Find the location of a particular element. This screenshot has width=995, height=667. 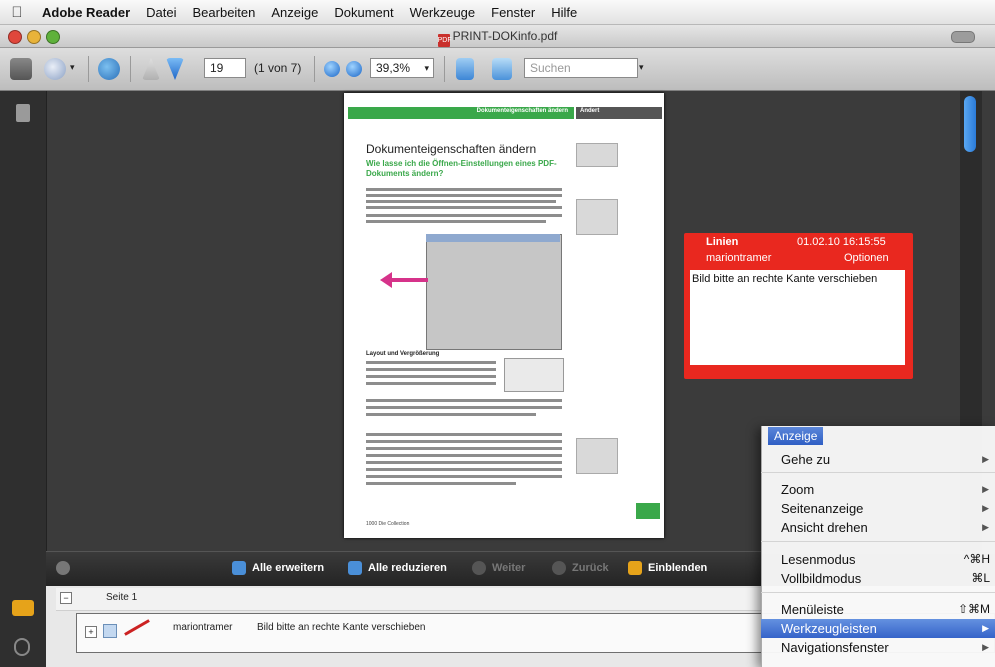

zoom-in-icon is located at coordinates (354, 69).